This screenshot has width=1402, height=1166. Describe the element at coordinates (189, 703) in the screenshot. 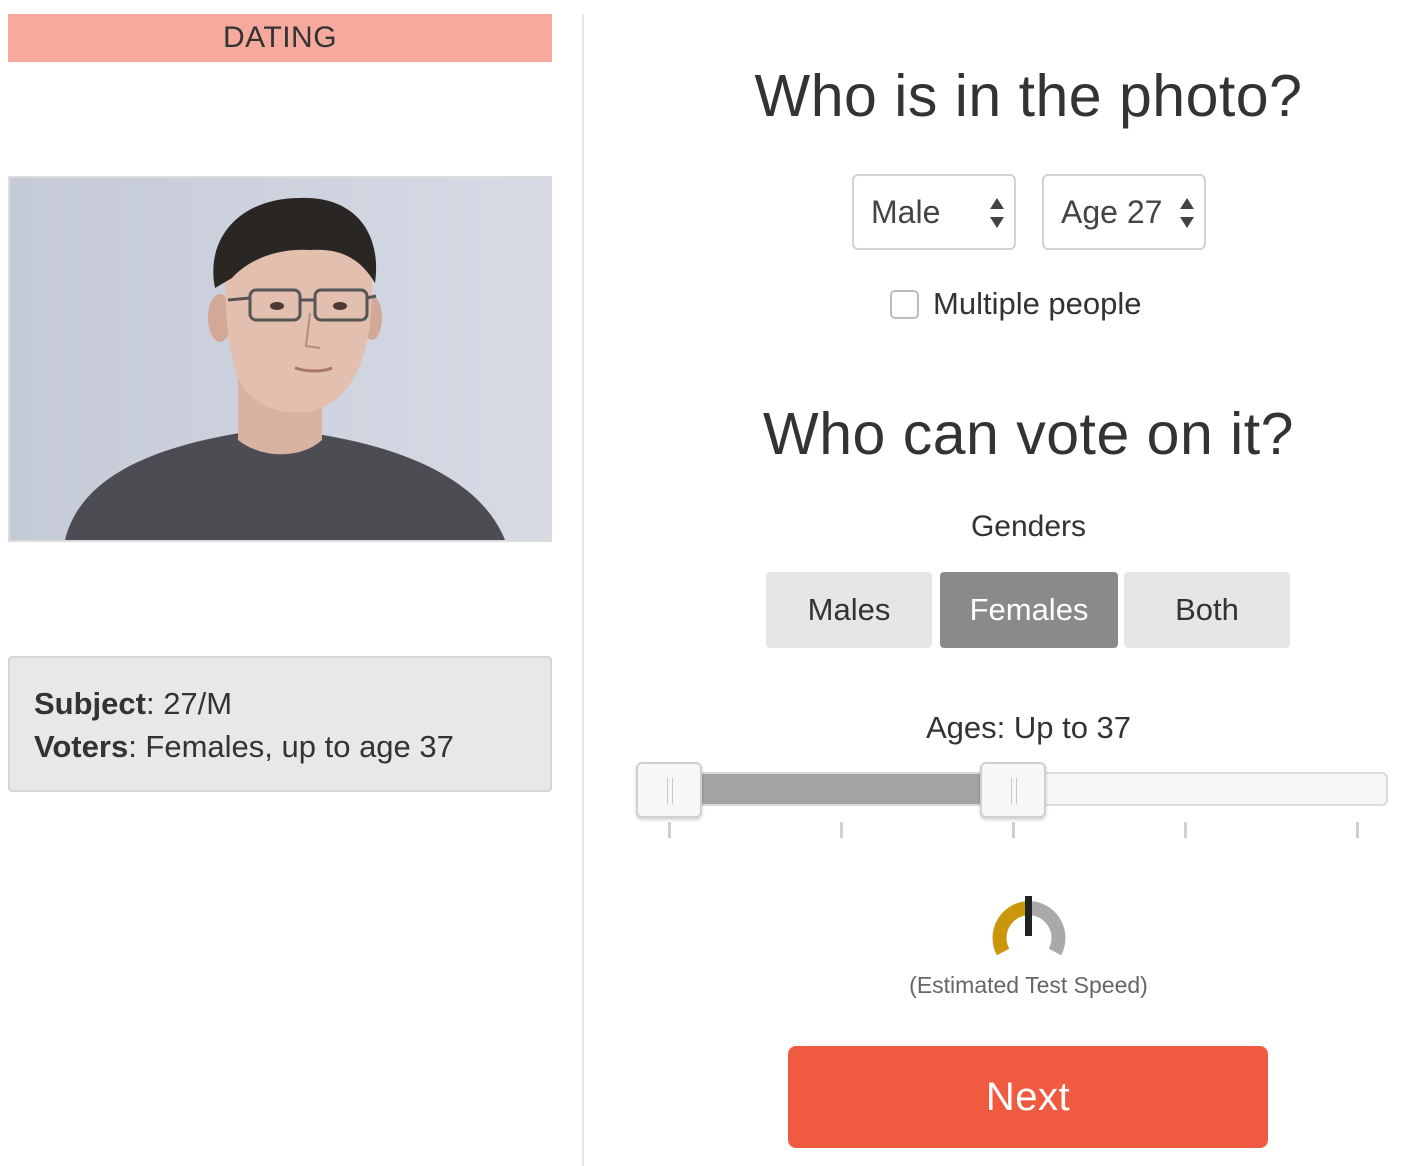

I see `subject-value: : 27/M` at that location.